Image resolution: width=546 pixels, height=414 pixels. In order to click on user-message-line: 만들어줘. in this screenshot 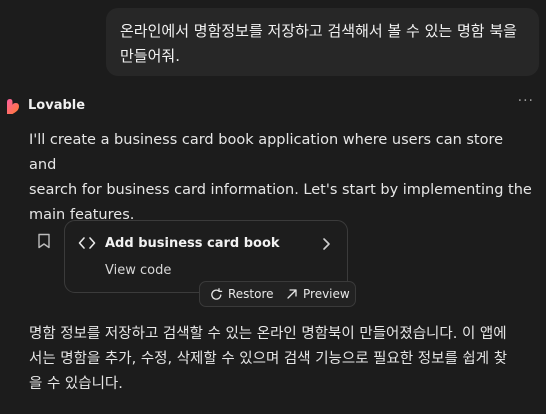, I will do `click(150, 56)`.